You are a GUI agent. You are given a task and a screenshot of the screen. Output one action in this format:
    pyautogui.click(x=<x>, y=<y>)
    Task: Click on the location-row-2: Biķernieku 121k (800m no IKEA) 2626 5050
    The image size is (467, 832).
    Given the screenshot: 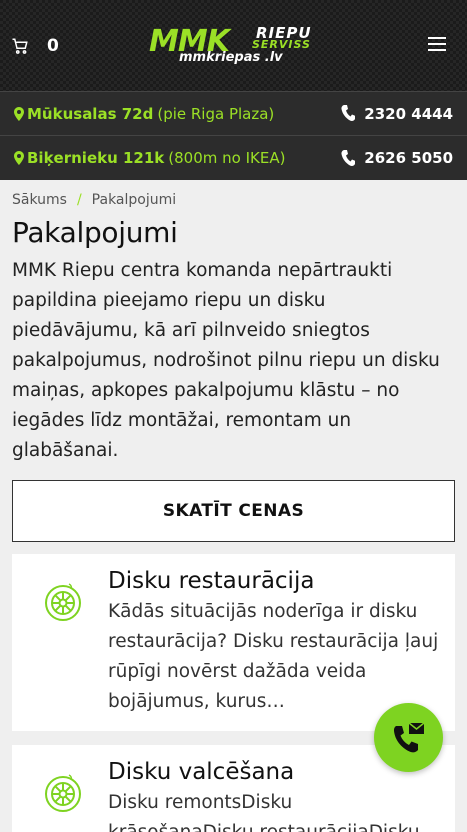 What is the action you would take?
    pyautogui.click(x=233, y=157)
    